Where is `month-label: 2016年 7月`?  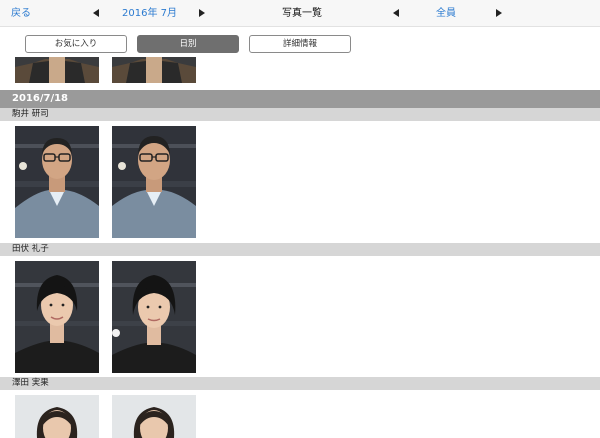
month-label: 2016年 7月 is located at coordinates (149, 13).